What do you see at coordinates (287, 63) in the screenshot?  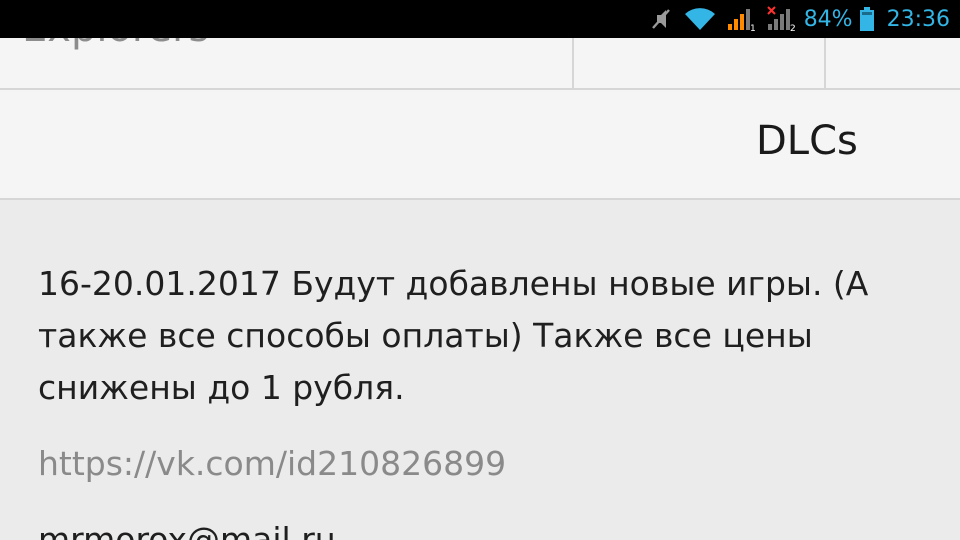 I see `tab-explorers: Explorers` at bounding box center [287, 63].